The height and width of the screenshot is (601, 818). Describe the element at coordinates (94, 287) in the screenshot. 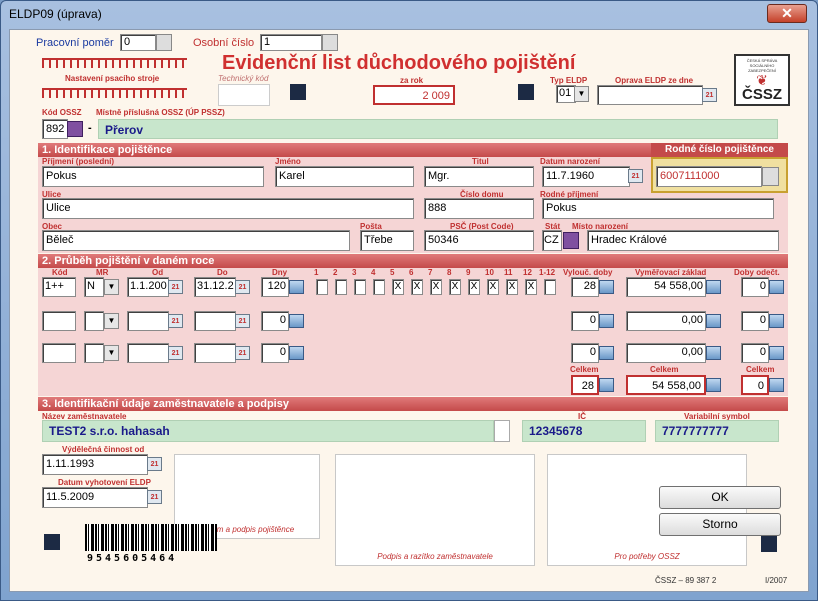

I see `row-mr-select: N` at that location.